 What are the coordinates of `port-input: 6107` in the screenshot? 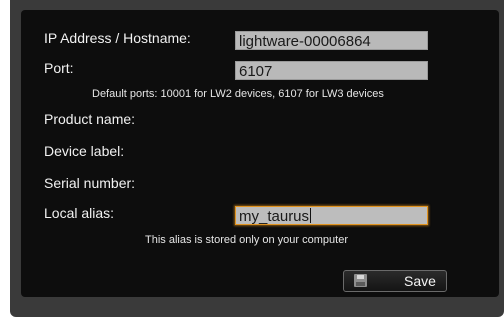 It's located at (331, 70).